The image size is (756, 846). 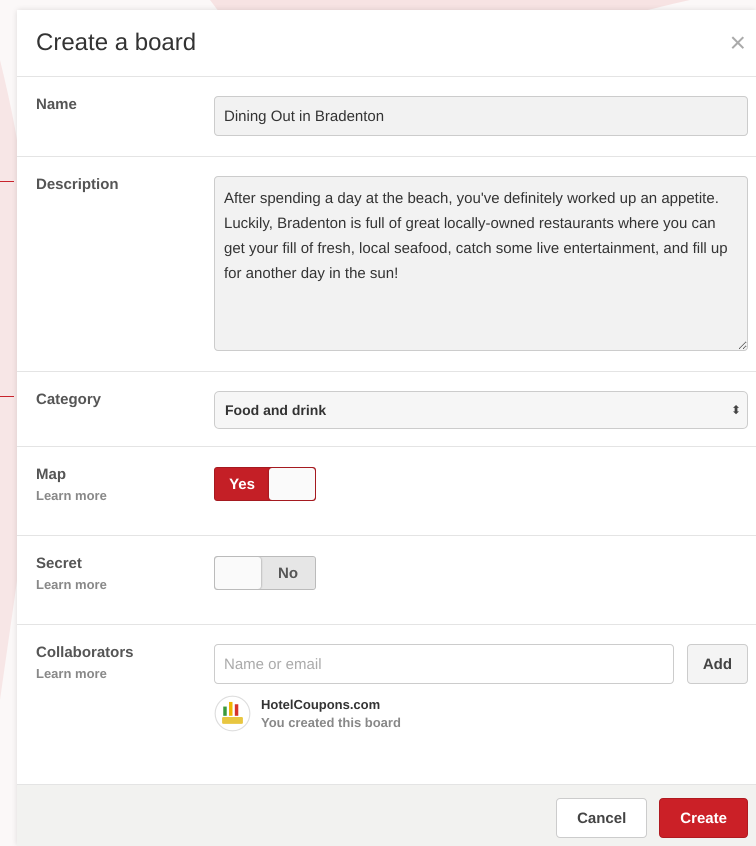 I want to click on field-label: Category, so click(x=69, y=399).